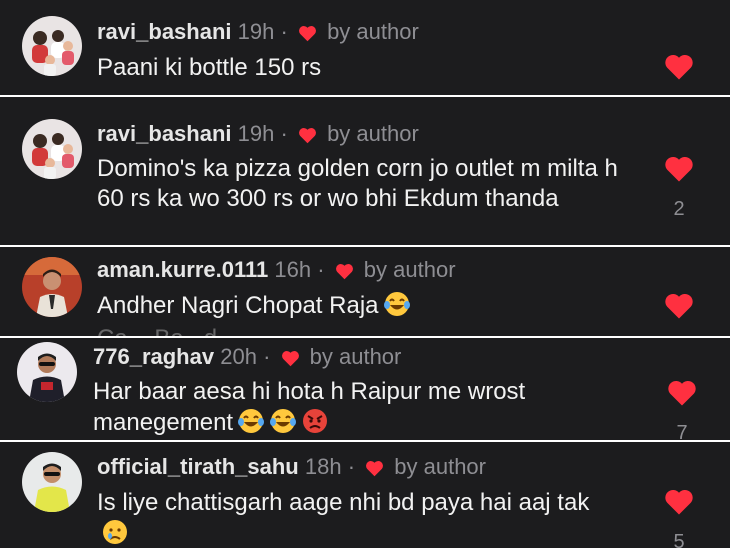 This screenshot has width=730, height=548. What do you see at coordinates (679, 209) in the screenshot?
I see `like-count: 2` at bounding box center [679, 209].